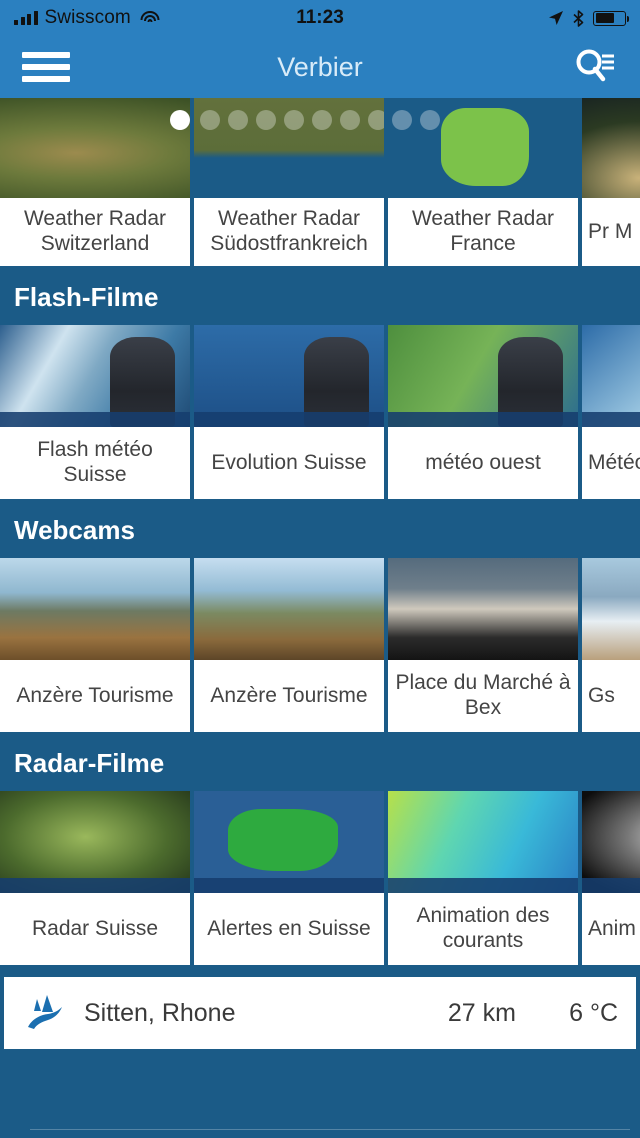  I want to click on wifi-icon, so click(150, 18).